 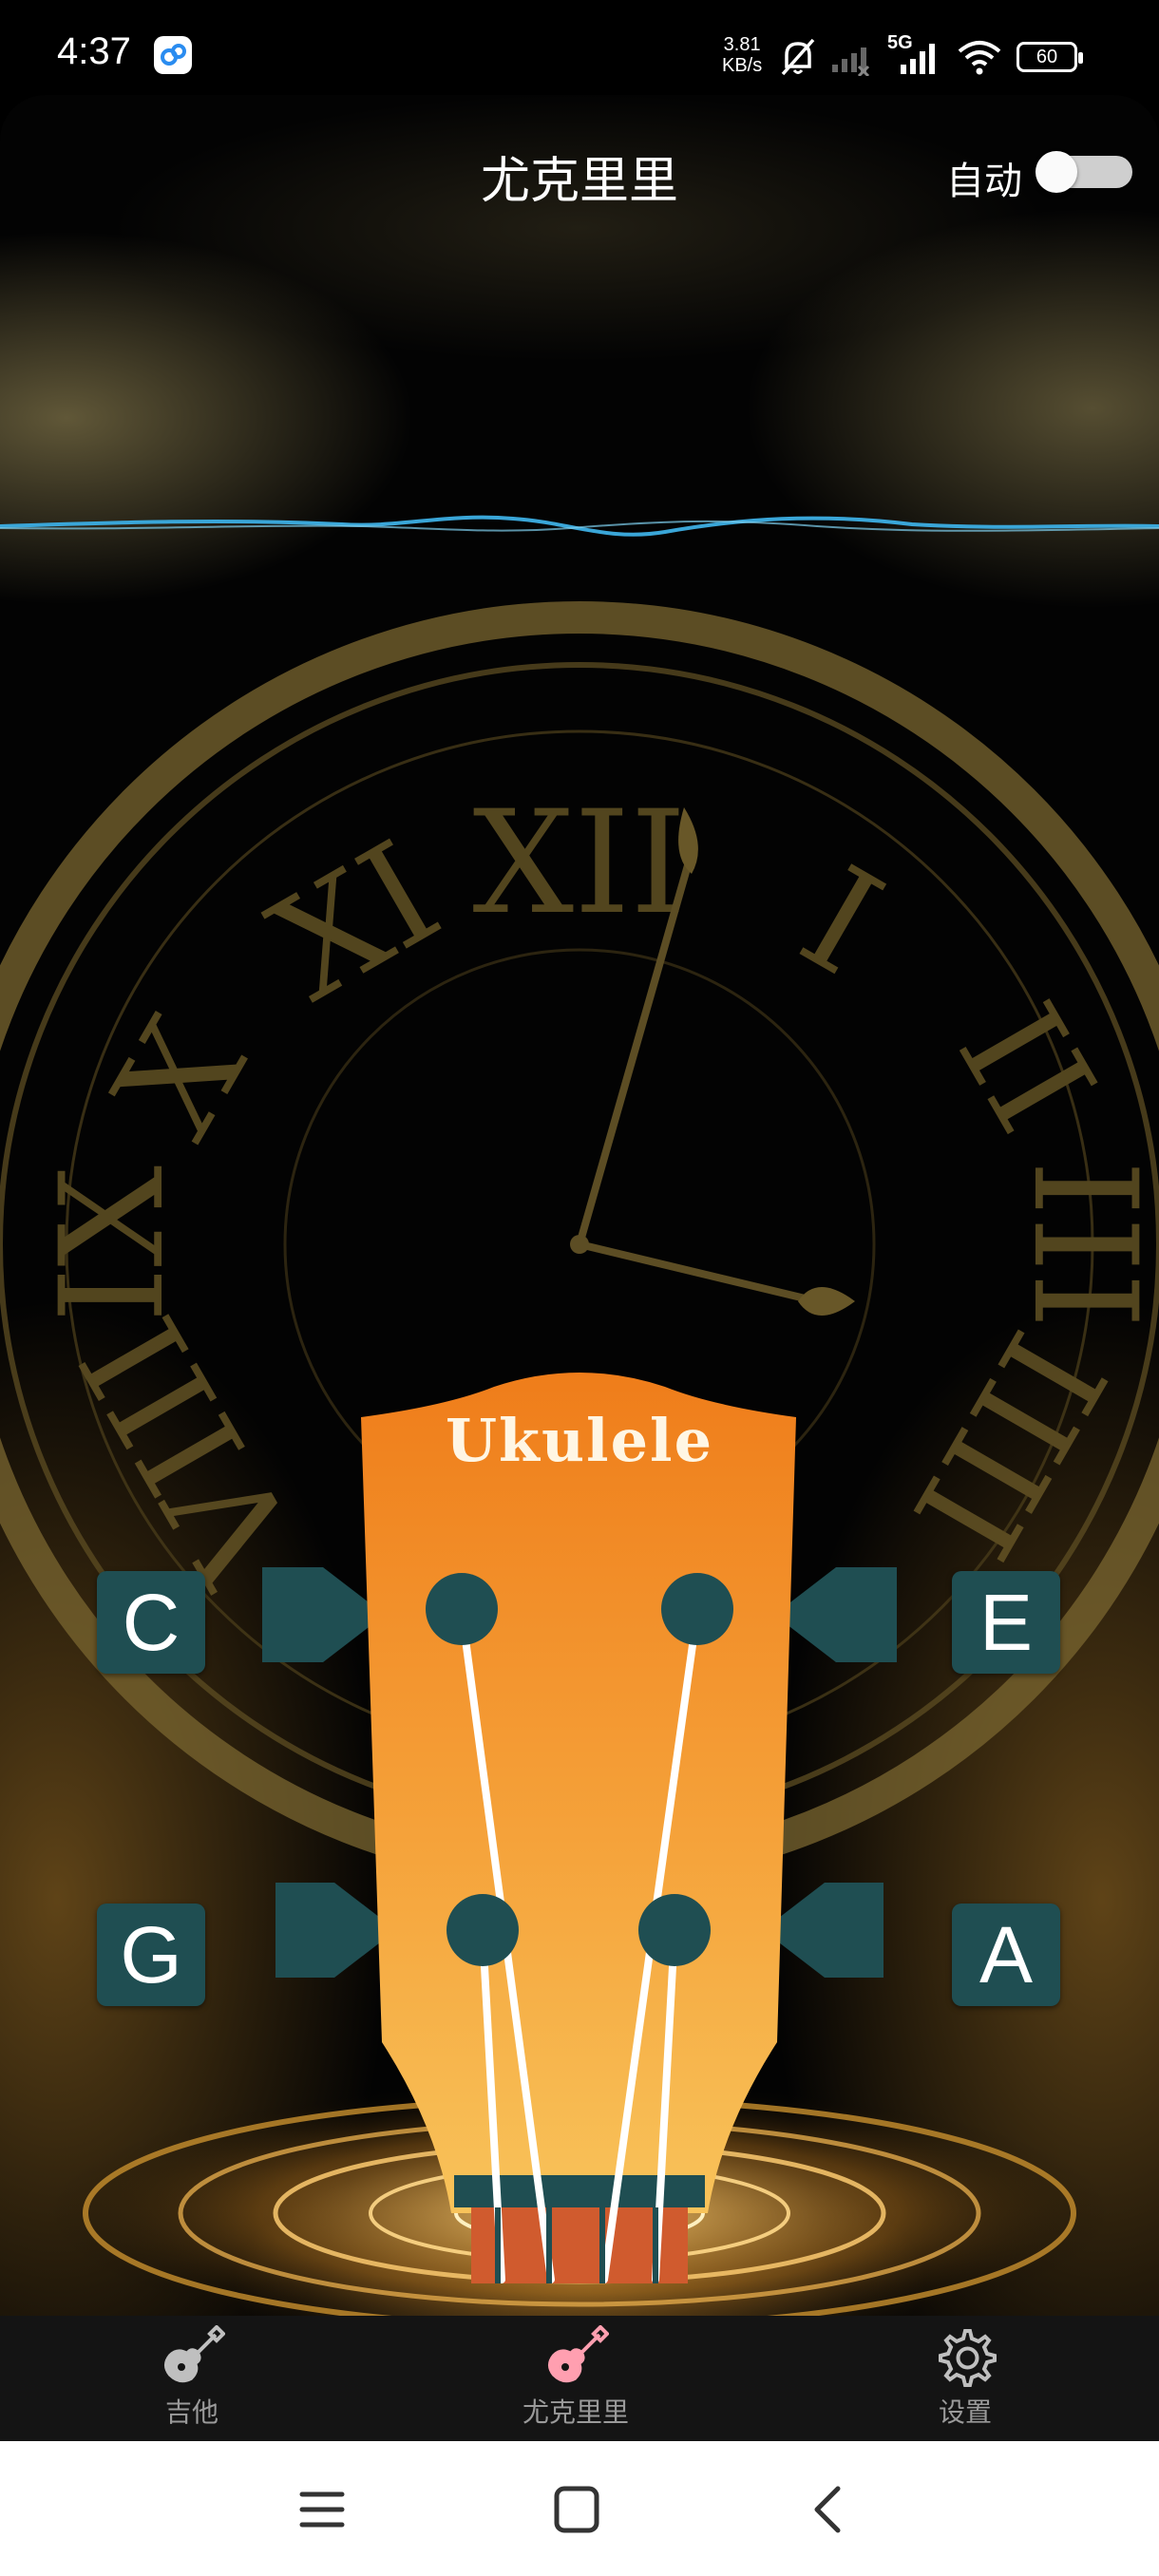 I want to click on string-g-button: G, so click(x=151, y=1955).